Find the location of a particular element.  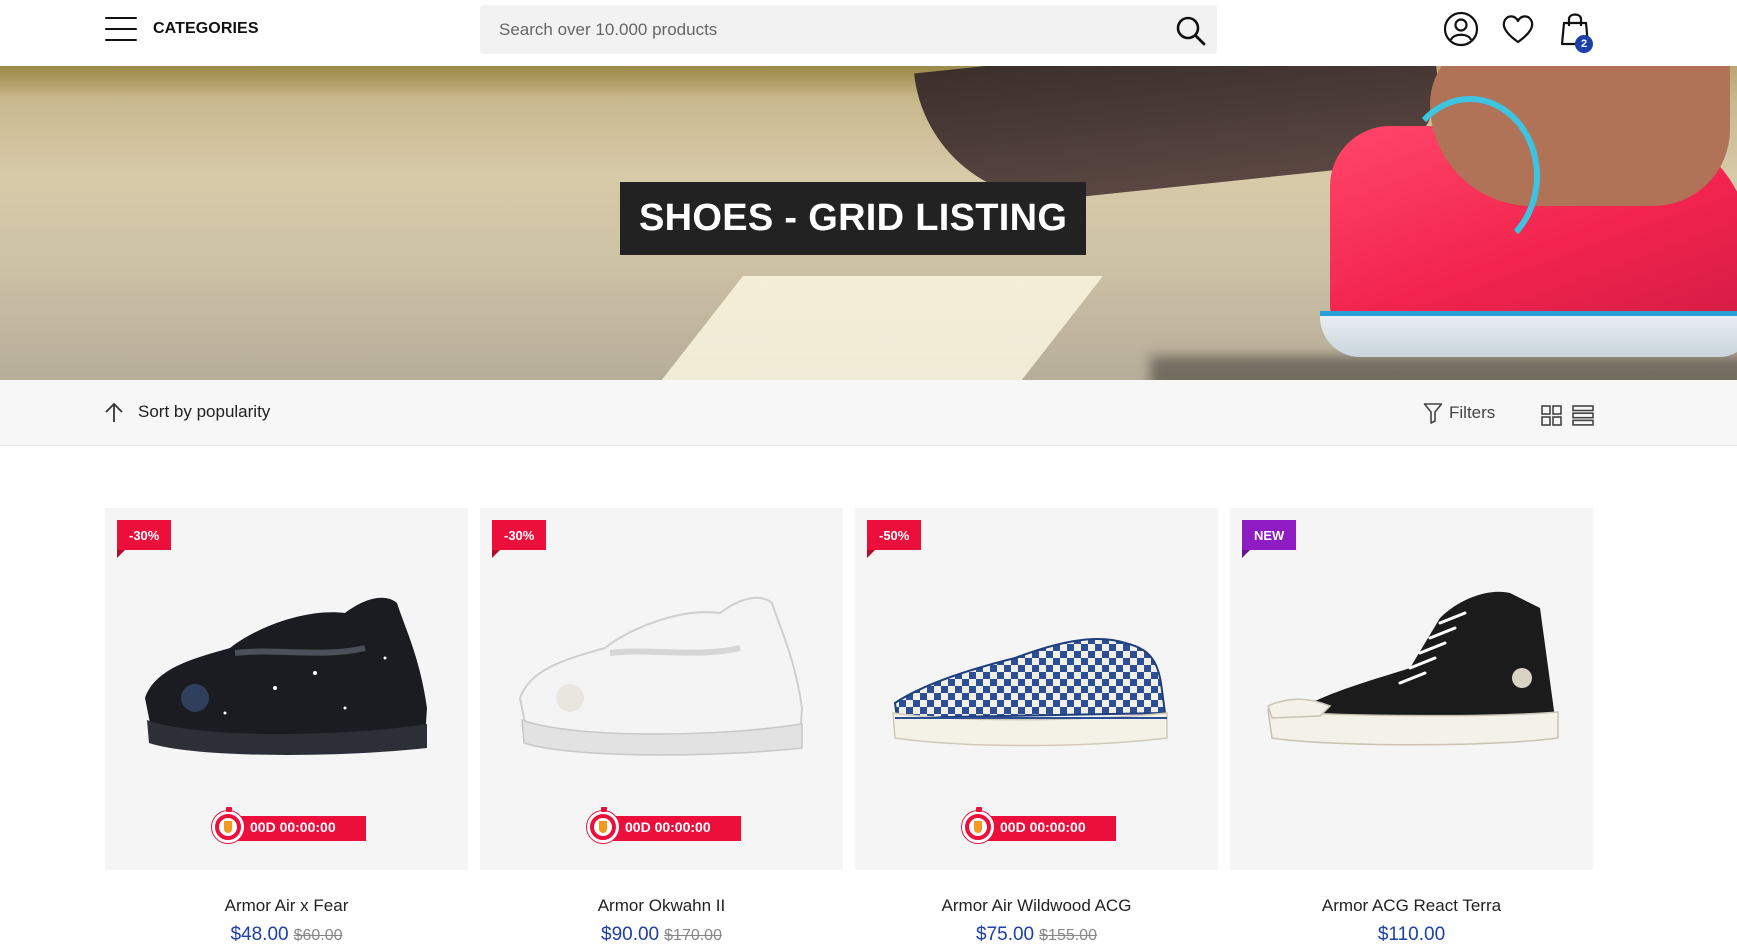

categories-label: CATEGORIES is located at coordinates (206, 28).